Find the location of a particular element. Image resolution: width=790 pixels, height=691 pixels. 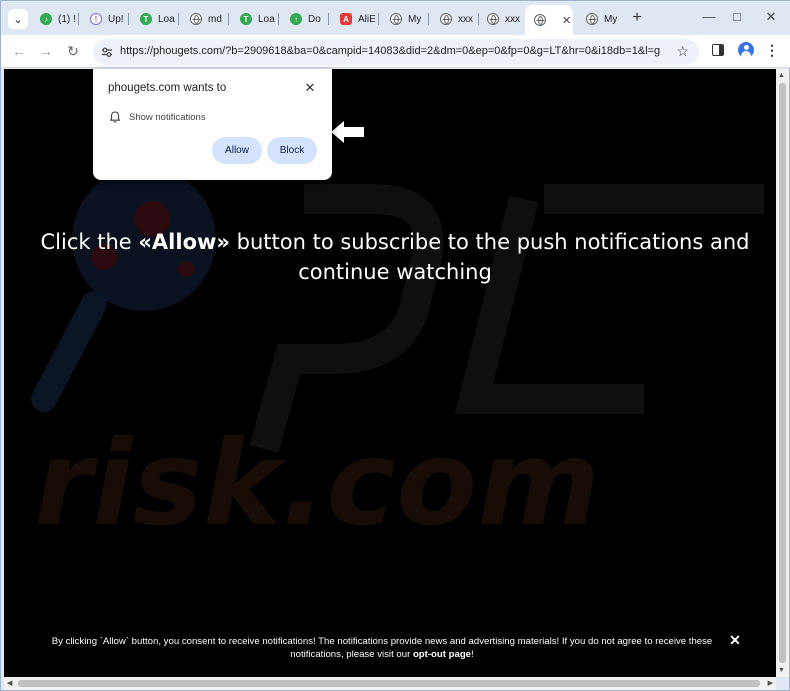

browser-tab: ♪ (1) ! is located at coordinates (53, 19).